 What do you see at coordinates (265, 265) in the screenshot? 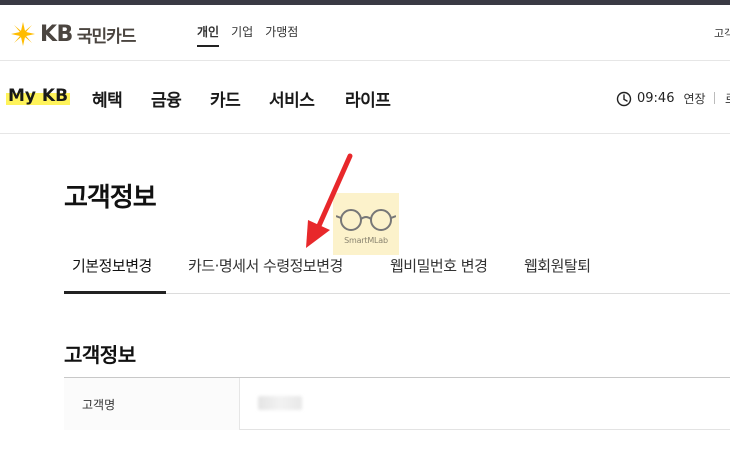
I see `tab-card-statement-delivery: 카드·명세서 수령정보변경` at bounding box center [265, 265].